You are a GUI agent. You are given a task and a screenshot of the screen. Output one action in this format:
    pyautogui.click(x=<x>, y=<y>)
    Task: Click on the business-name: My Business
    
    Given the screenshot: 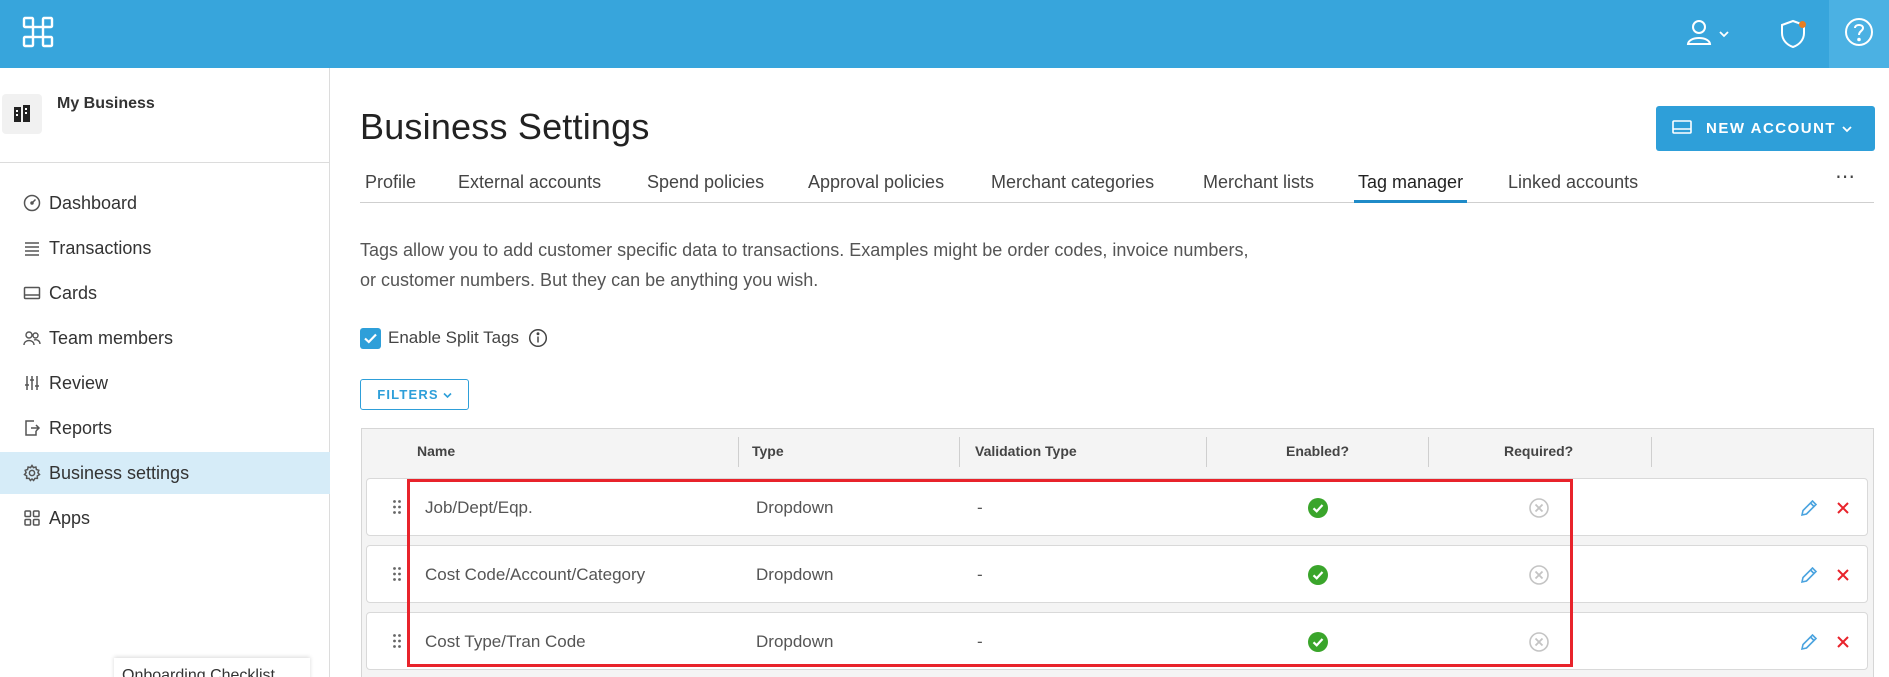 What is the action you would take?
    pyautogui.click(x=106, y=104)
    